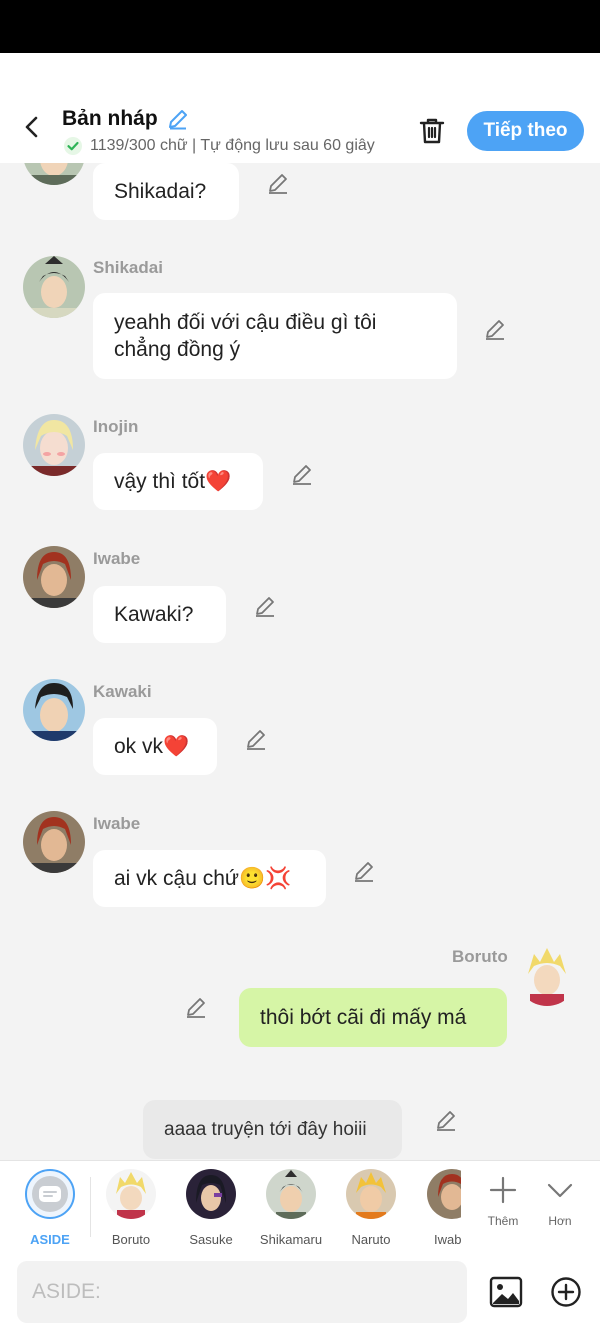  What do you see at coordinates (232, 145) in the screenshot?
I see `word-count-status: 1139/300 chữ | Tự động lưu sau 60 giây` at bounding box center [232, 145].